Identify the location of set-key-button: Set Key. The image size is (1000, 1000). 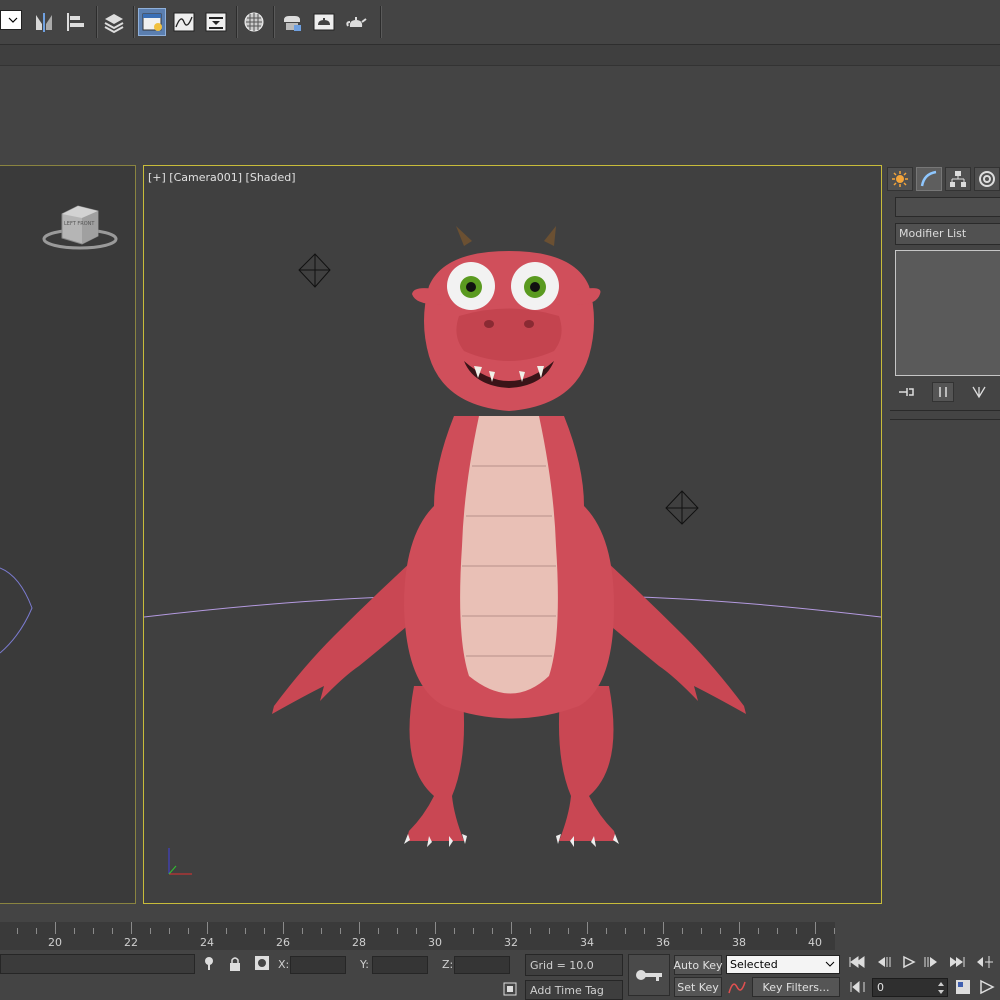
(698, 987).